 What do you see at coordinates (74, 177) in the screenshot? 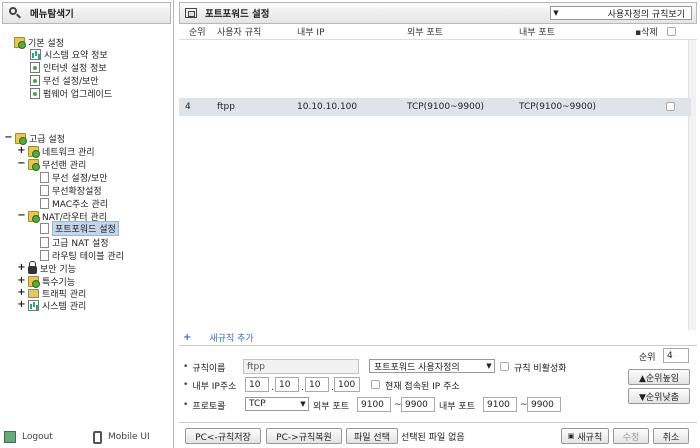
I see `tree-item-wireless-config: 무선 설정/보안` at bounding box center [74, 177].